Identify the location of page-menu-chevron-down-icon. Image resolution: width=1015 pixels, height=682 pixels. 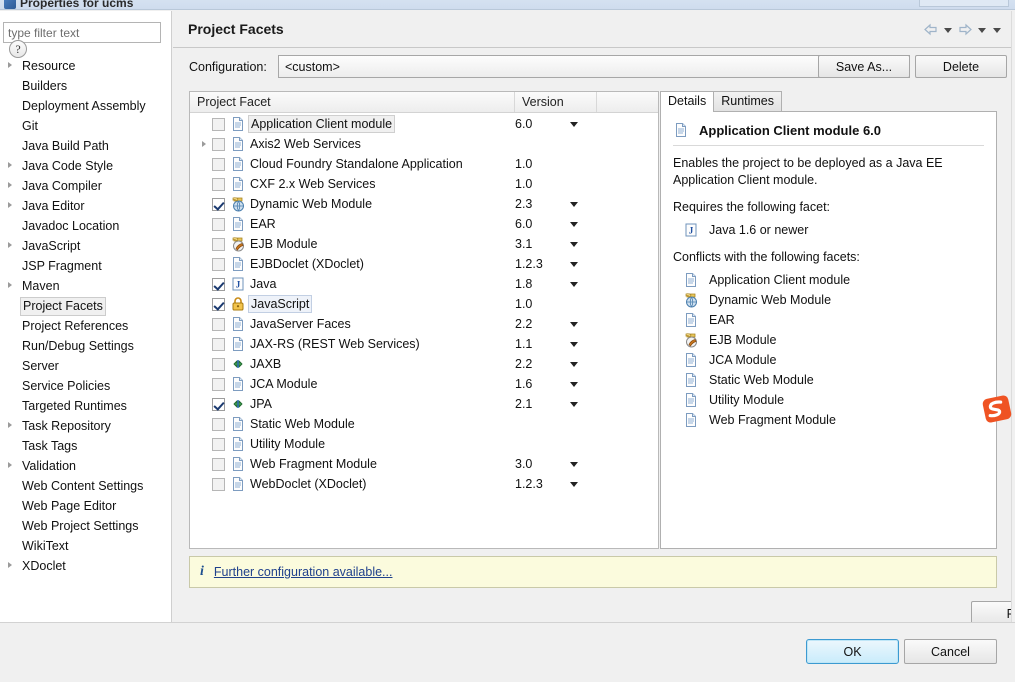
(997, 30).